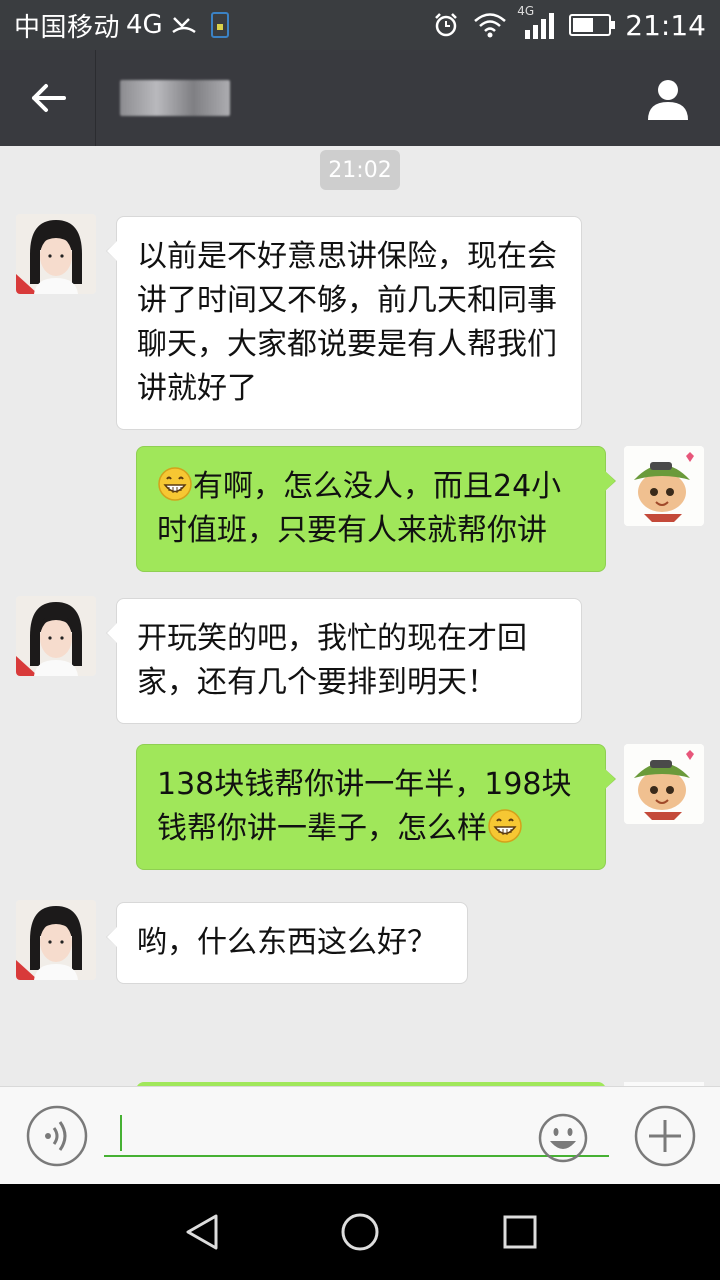 Image resolution: width=720 pixels, height=1280 pixels. Describe the element at coordinates (183, 25) in the screenshot. I see `missed-call-icon` at that location.